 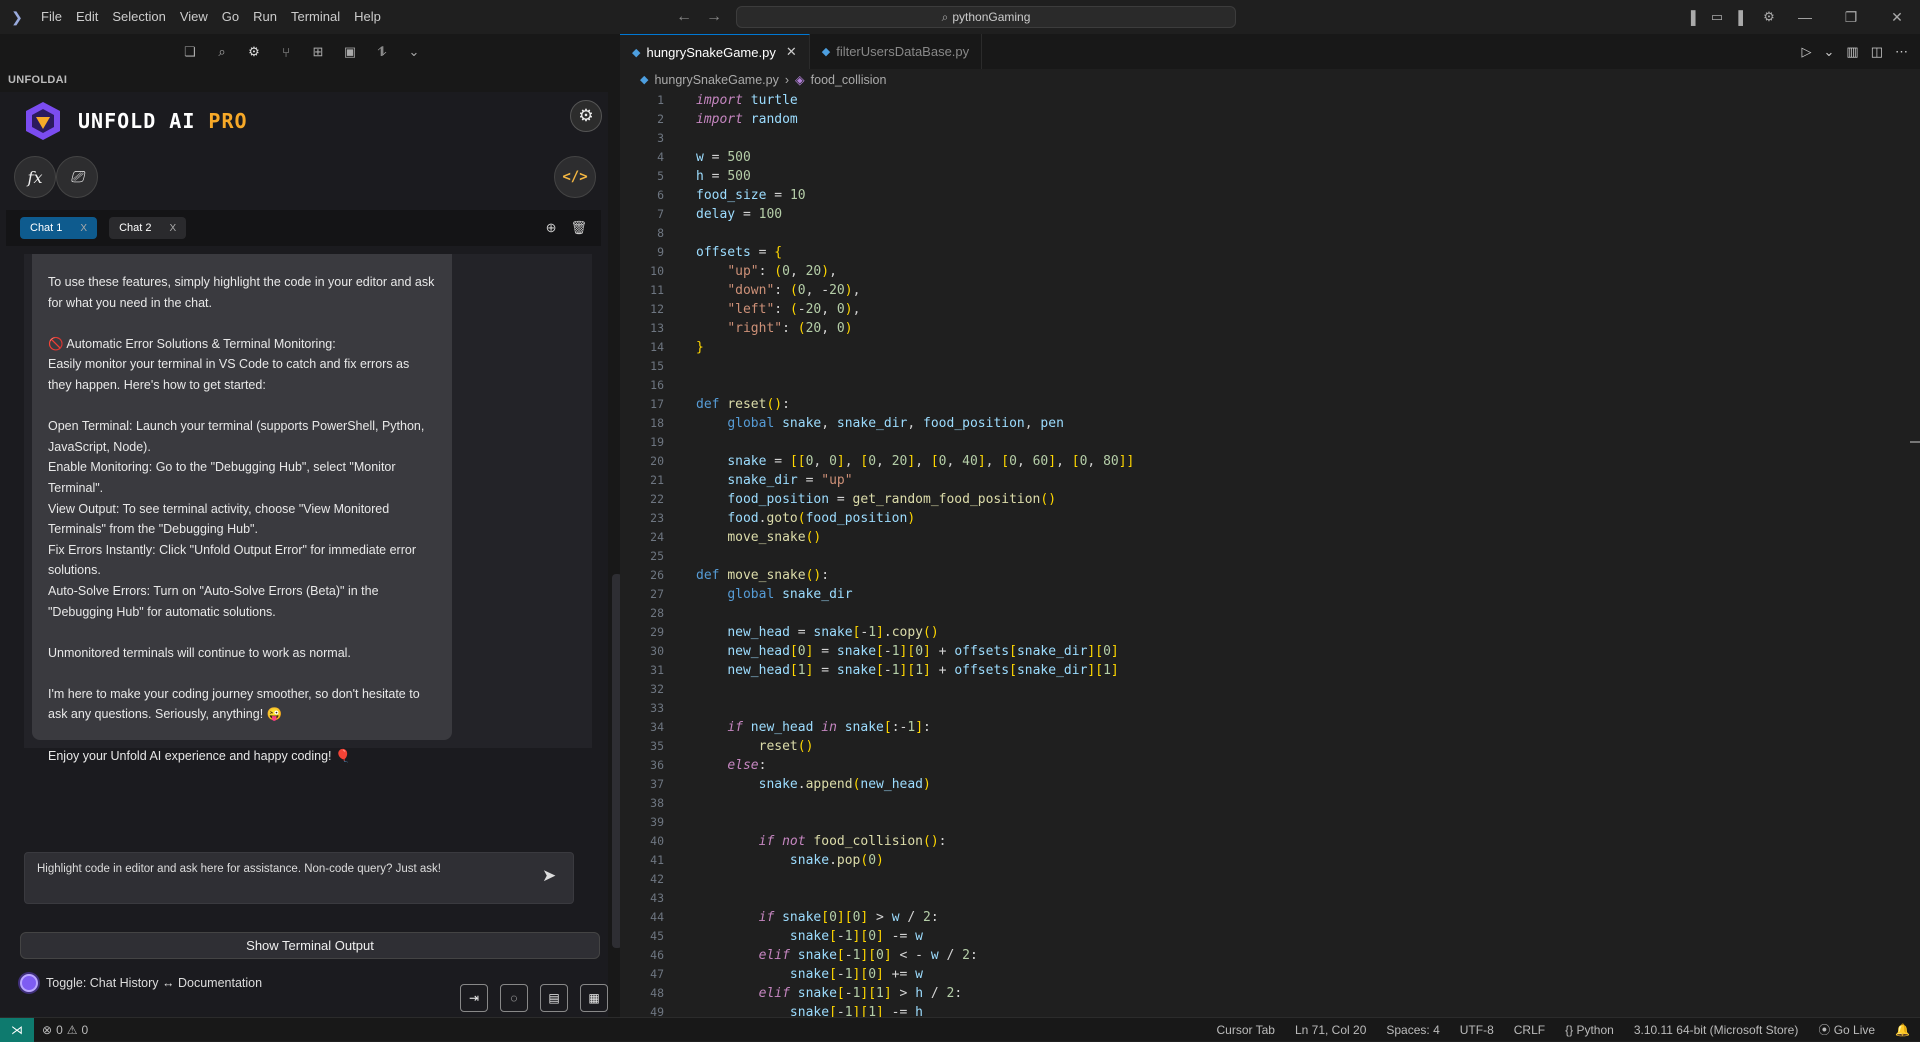 What do you see at coordinates (59, 228) in the screenshot?
I see `chat-tab-1: Chat 1 X` at bounding box center [59, 228].